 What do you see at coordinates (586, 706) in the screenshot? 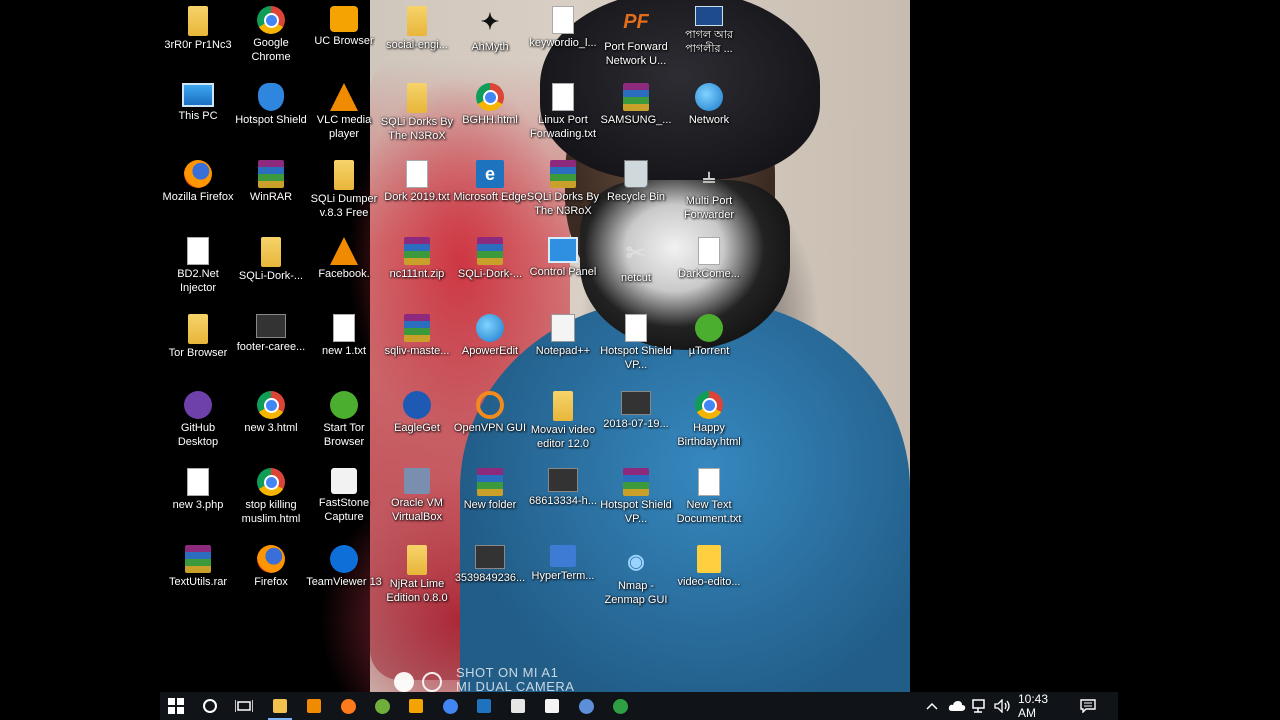
I see `taskbar-browser-icon` at bounding box center [586, 706].